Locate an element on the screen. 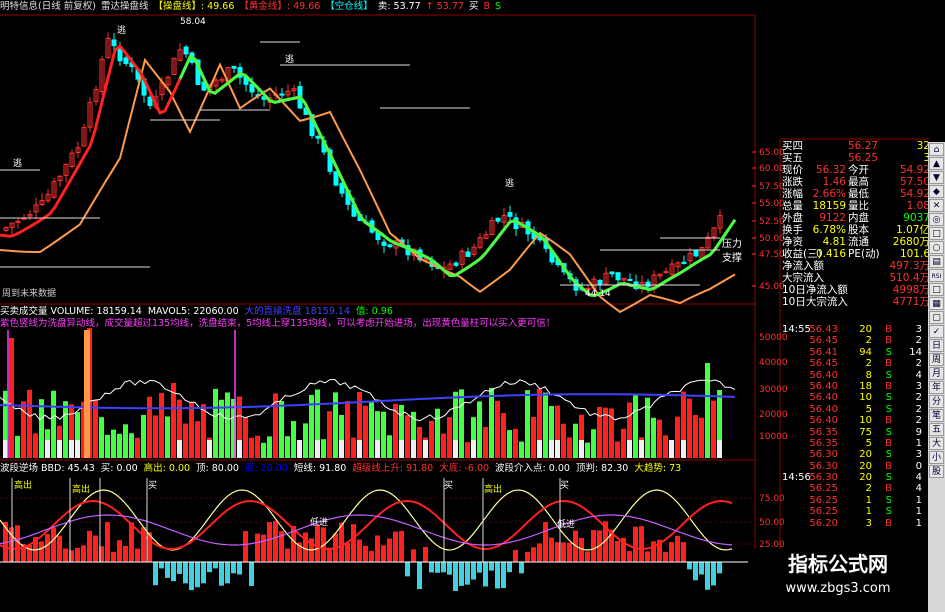 This screenshot has height=612, width=945. tick-row: 56.40 10 S 2 is located at coordinates (856, 397).